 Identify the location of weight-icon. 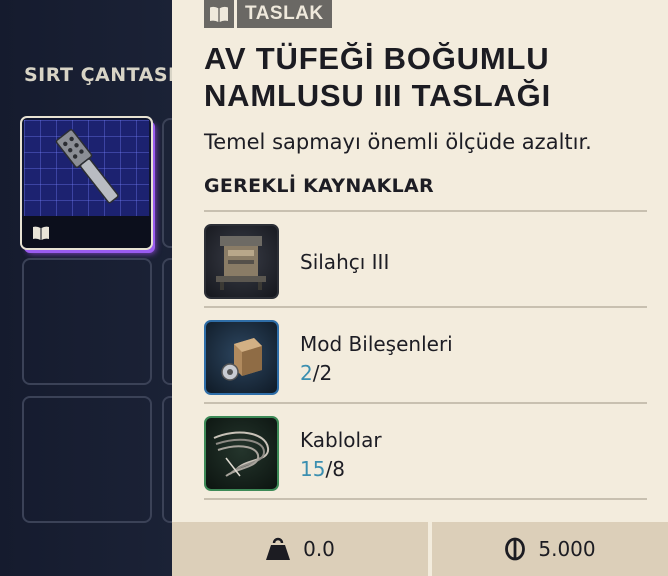
(278, 548).